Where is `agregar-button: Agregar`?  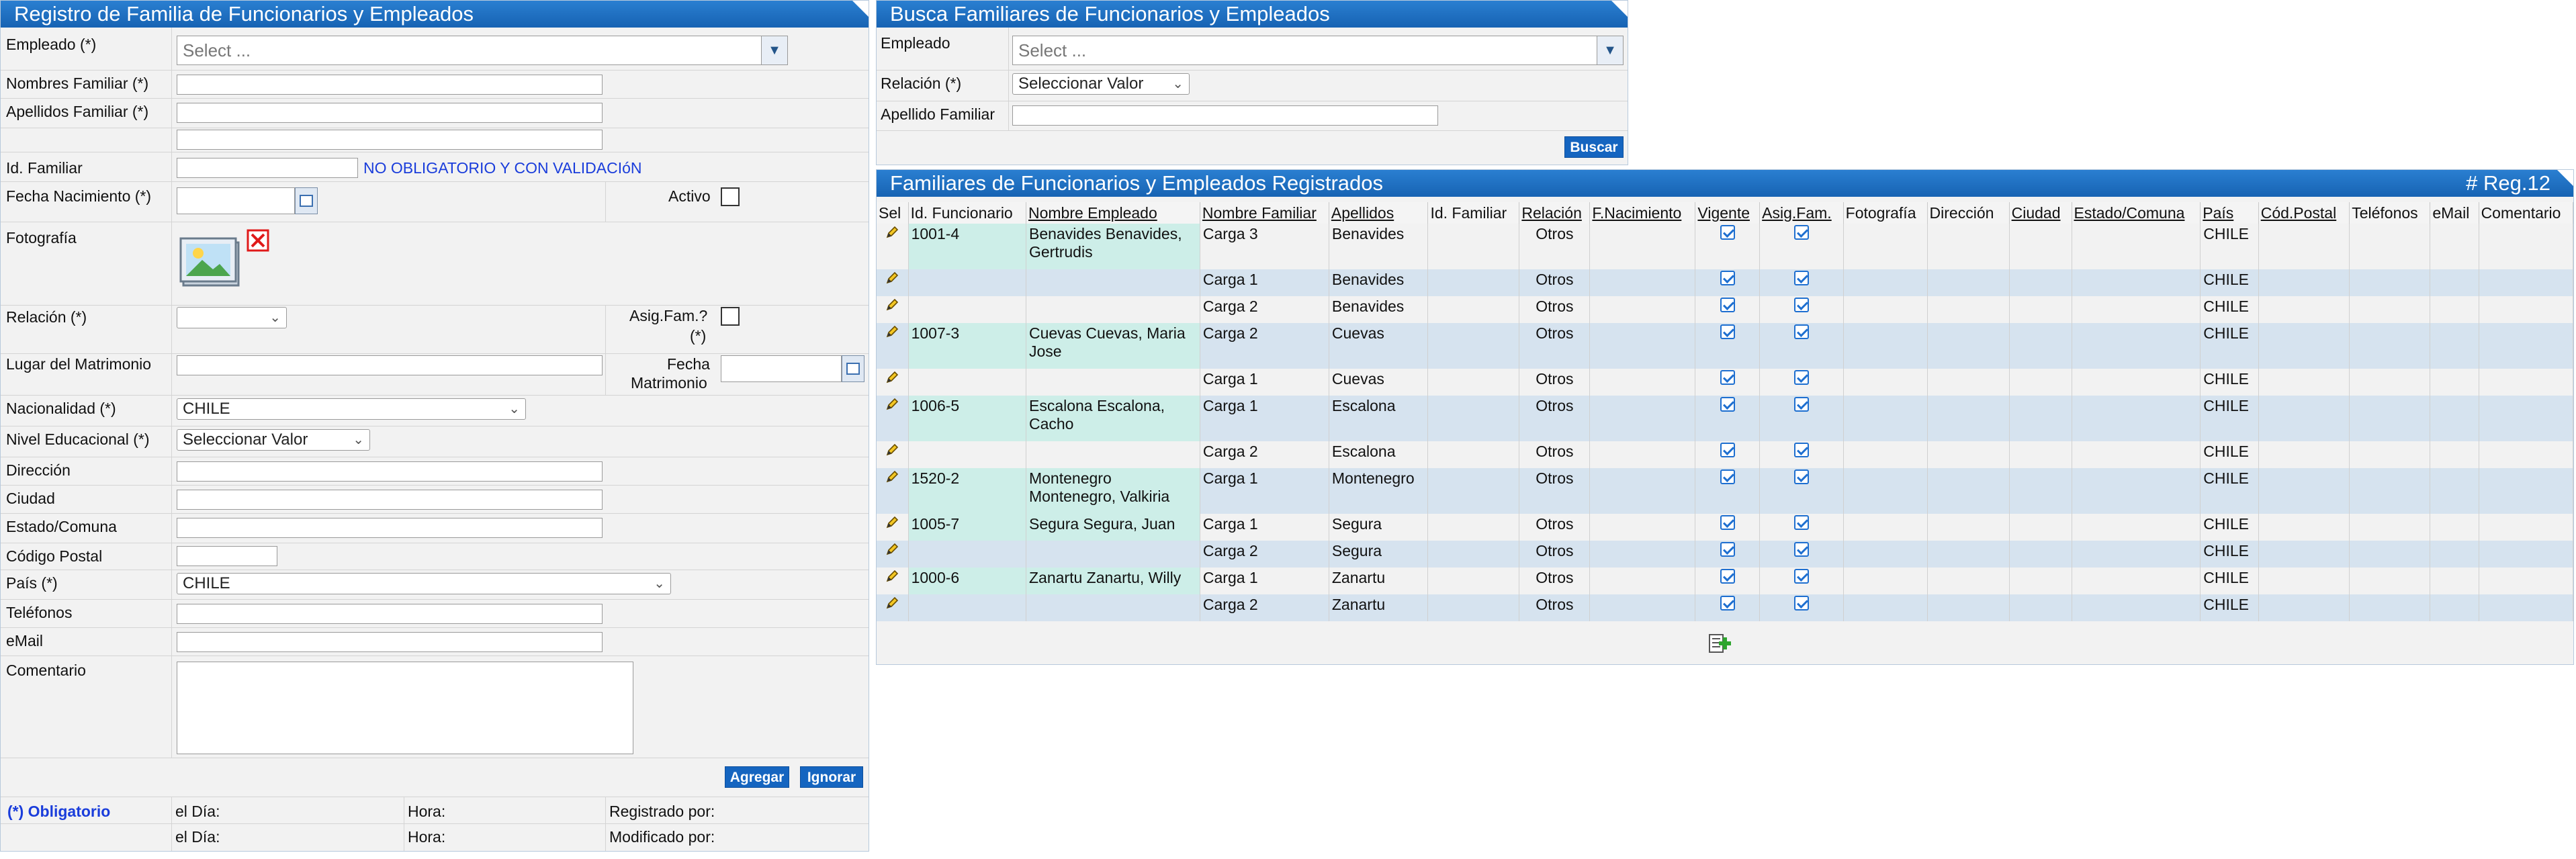
agregar-button: Agregar is located at coordinates (757, 777).